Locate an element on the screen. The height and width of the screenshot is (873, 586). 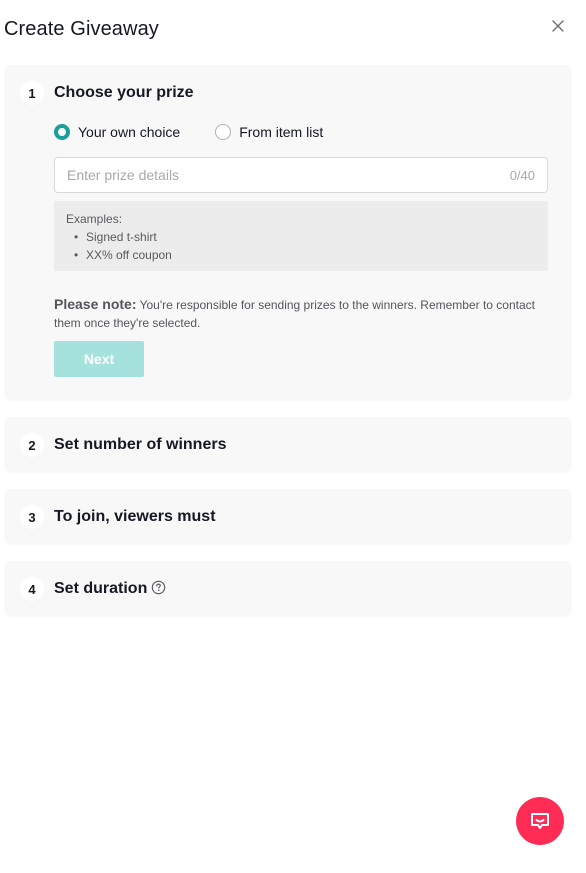
radio-label: From item list is located at coordinates (281, 132).